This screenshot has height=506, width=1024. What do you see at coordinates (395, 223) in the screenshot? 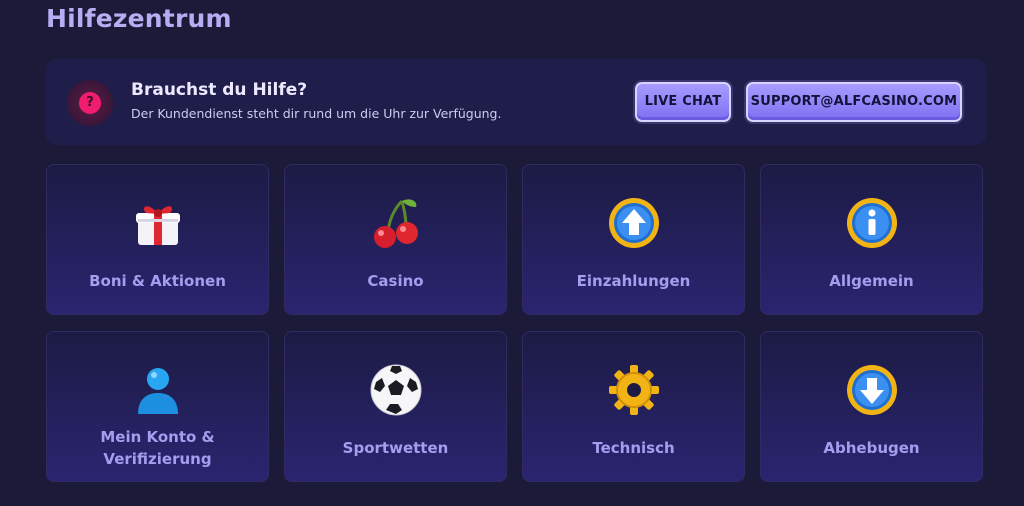
I see `cherries-icon` at bounding box center [395, 223].